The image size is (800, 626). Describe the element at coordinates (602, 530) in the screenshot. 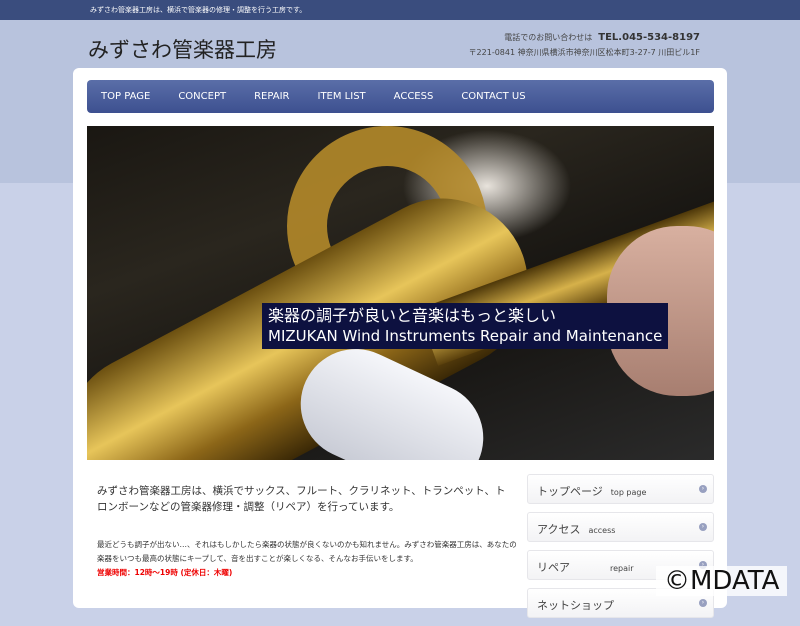

I see `sidebar-item-sublabel: access` at that location.